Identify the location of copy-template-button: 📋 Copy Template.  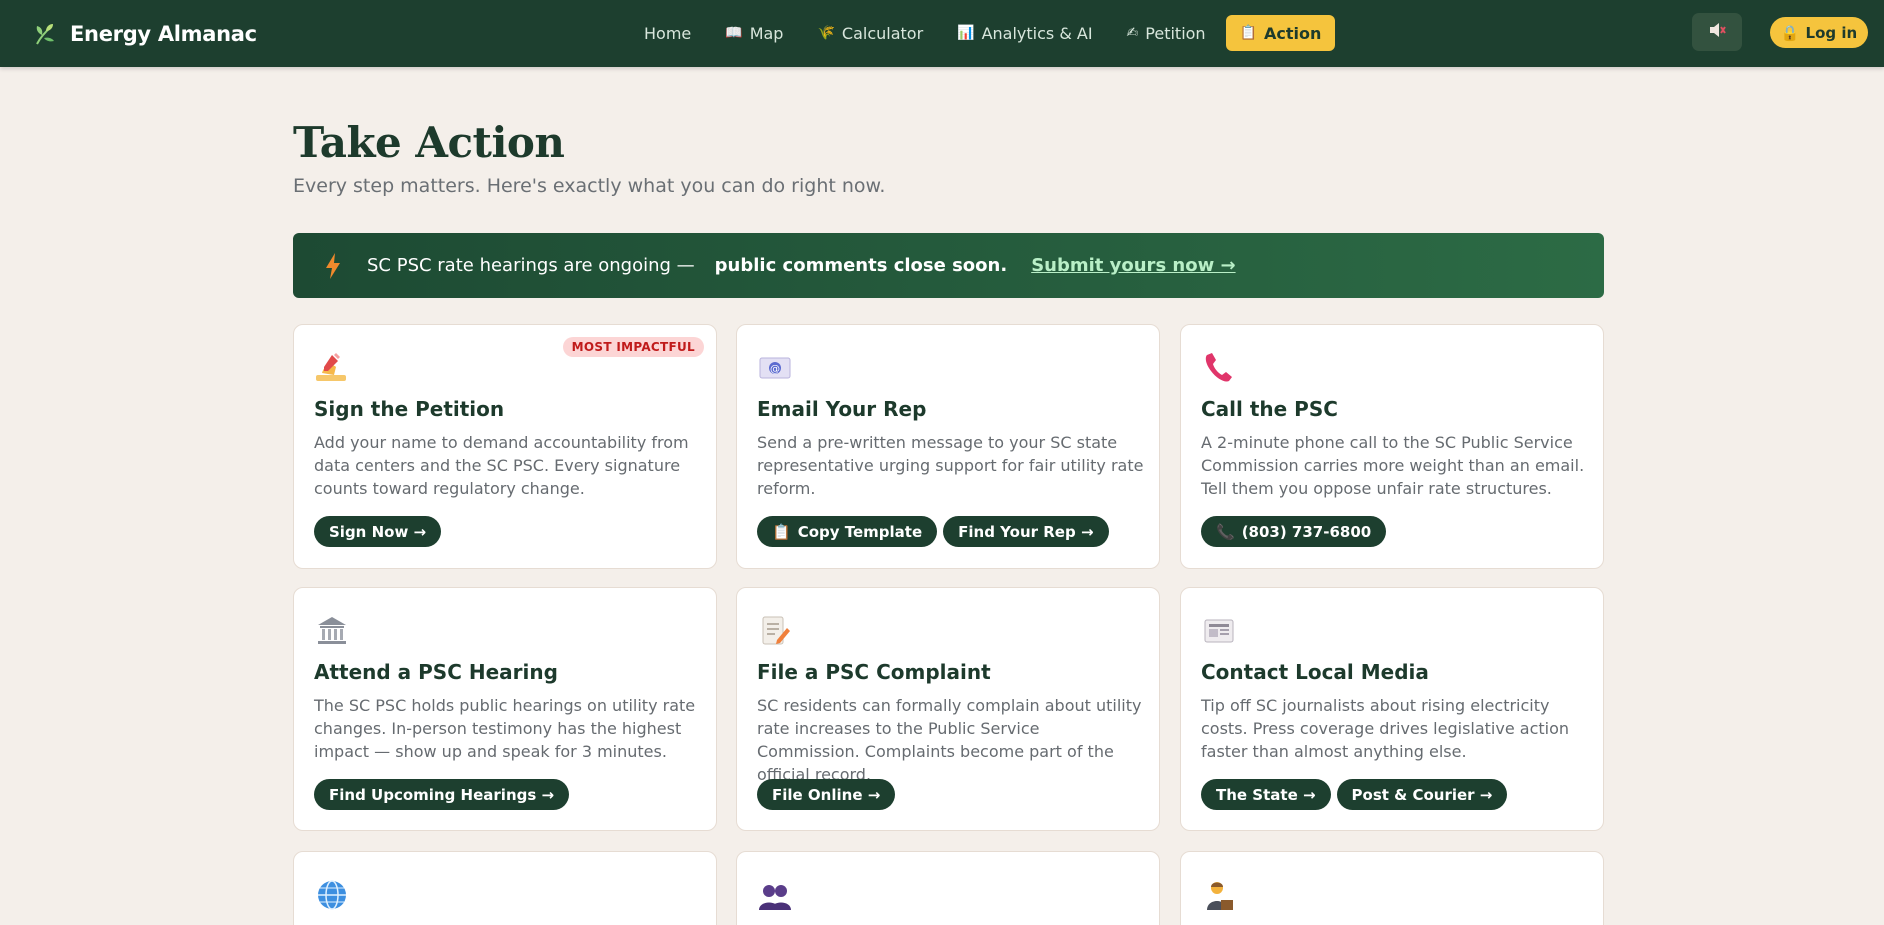
(847, 531).